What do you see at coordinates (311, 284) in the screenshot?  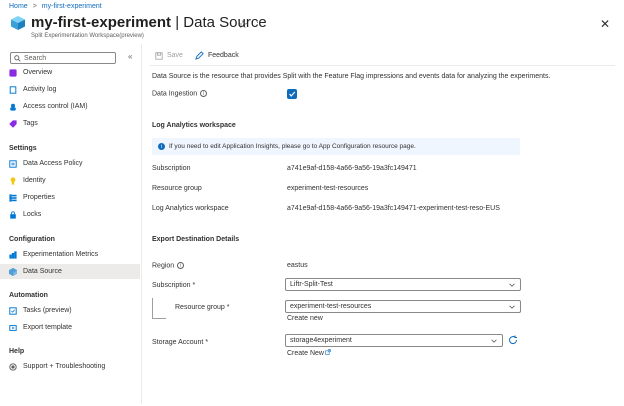 I see `subscription-selected: Liftr-Split-Test` at bounding box center [311, 284].